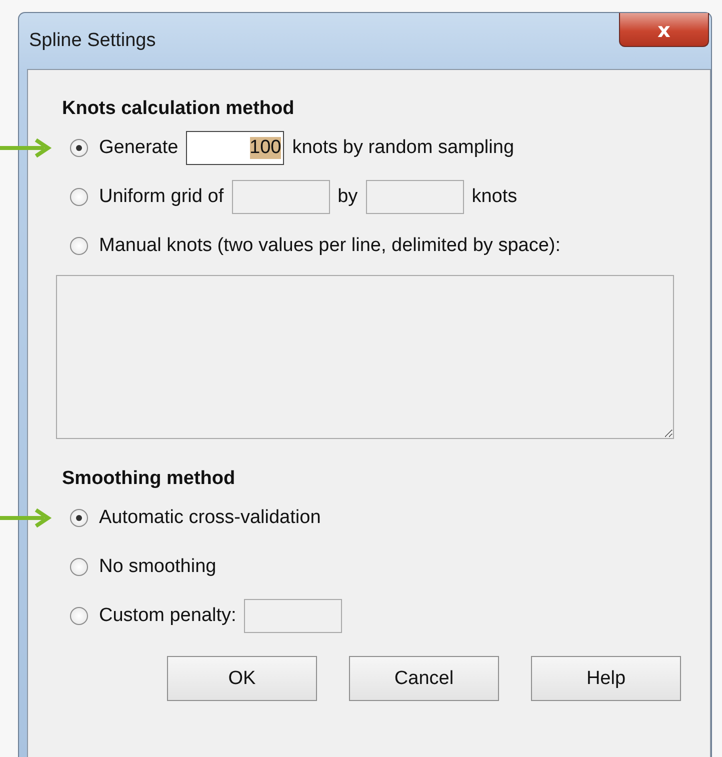  What do you see at coordinates (495, 197) in the screenshot?
I see `option-label: knots` at bounding box center [495, 197].